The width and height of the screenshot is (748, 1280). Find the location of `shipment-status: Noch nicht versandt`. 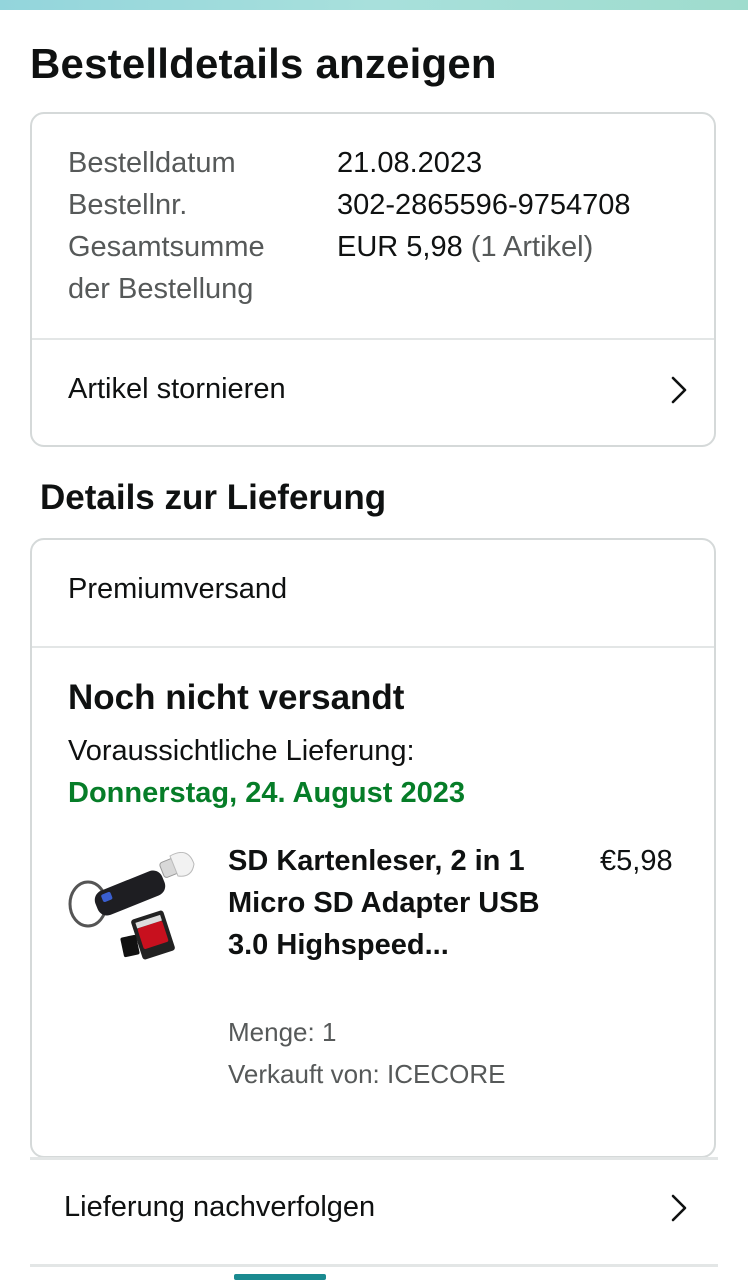

shipment-status: Noch nicht versandt is located at coordinates (236, 697).